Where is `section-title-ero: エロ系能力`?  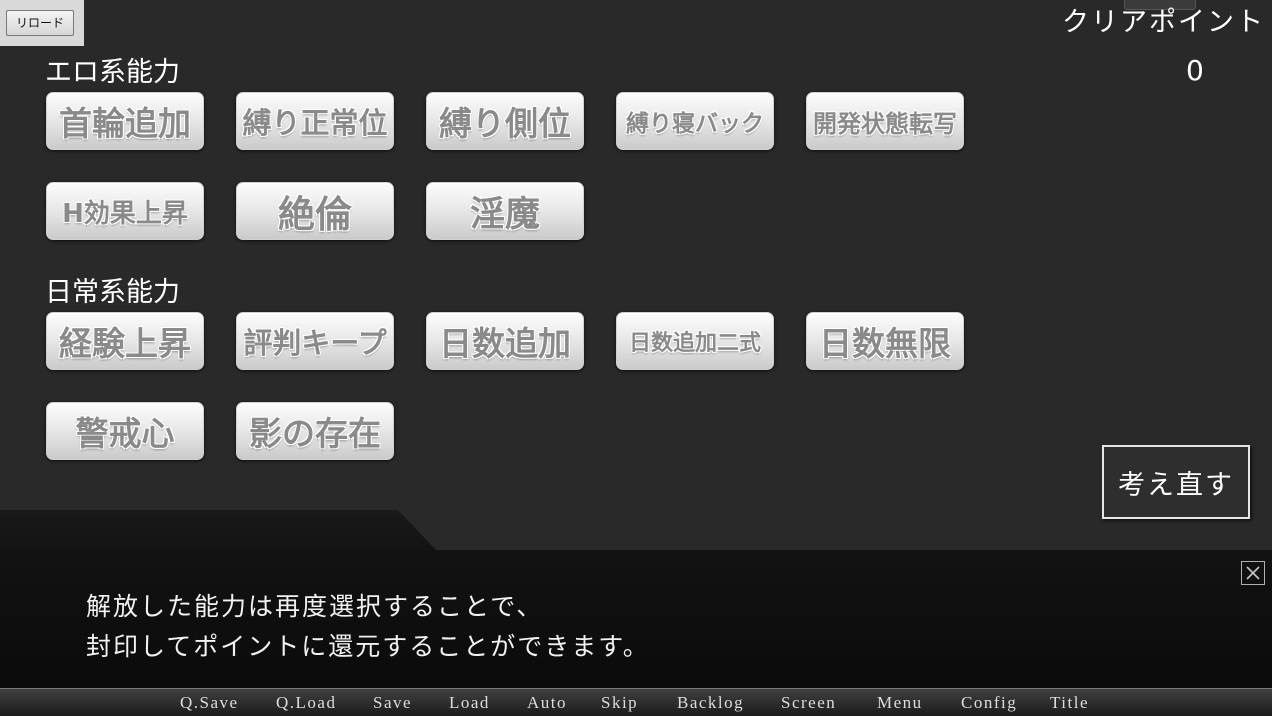
section-title-ero: エロ系能力 is located at coordinates (112, 72).